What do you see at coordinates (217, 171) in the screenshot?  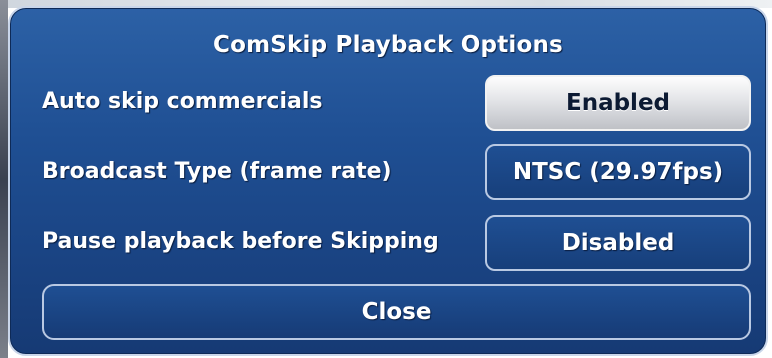 I see `broadcast-type-label: Broadcast Type (frame rate)` at bounding box center [217, 171].